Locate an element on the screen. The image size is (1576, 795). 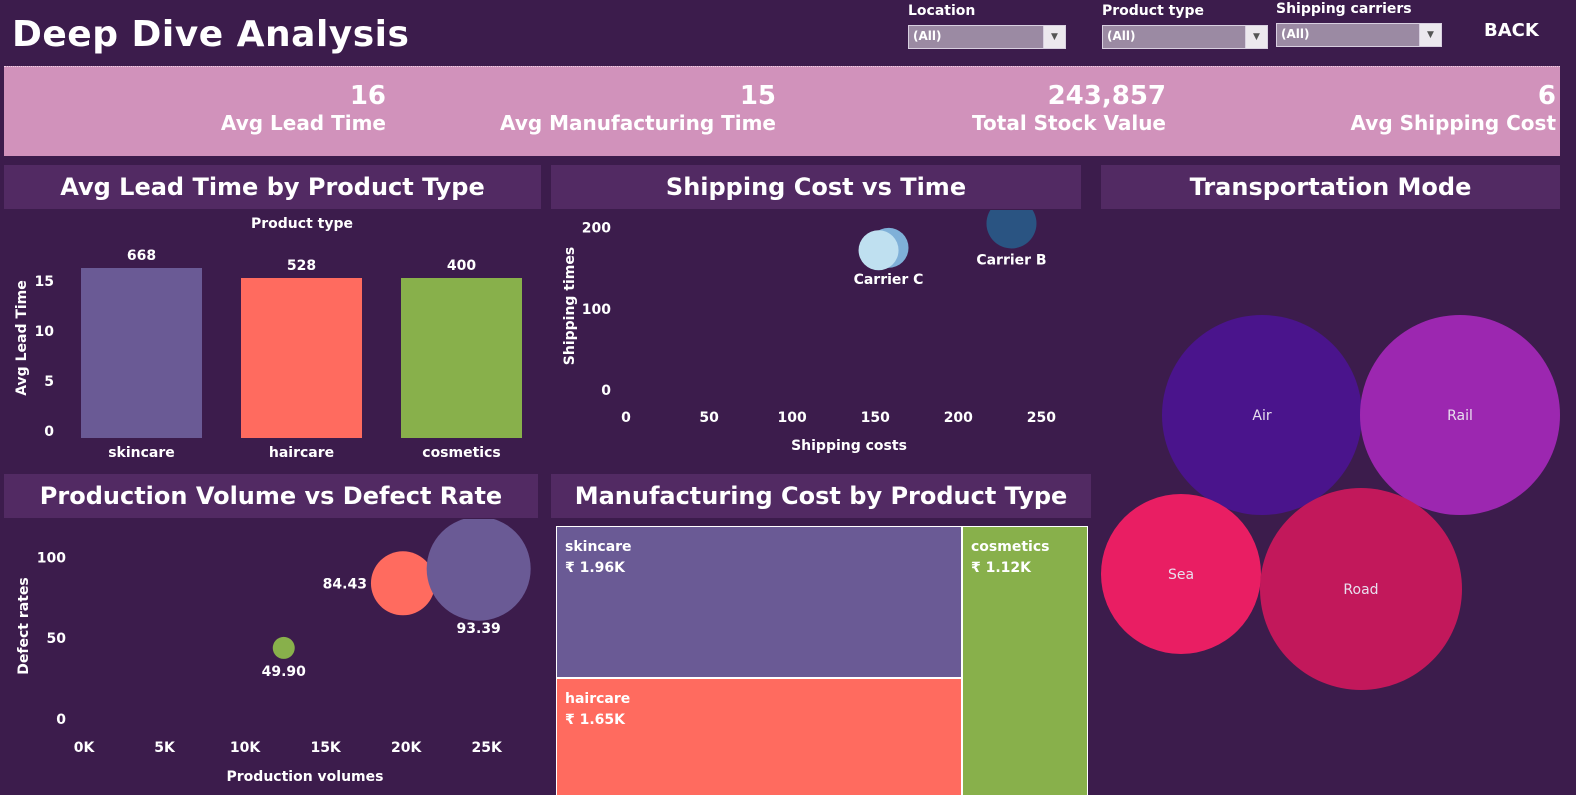
panel-title-manufacturing: Manufacturing Cost by Product Type is located at coordinates (821, 496).